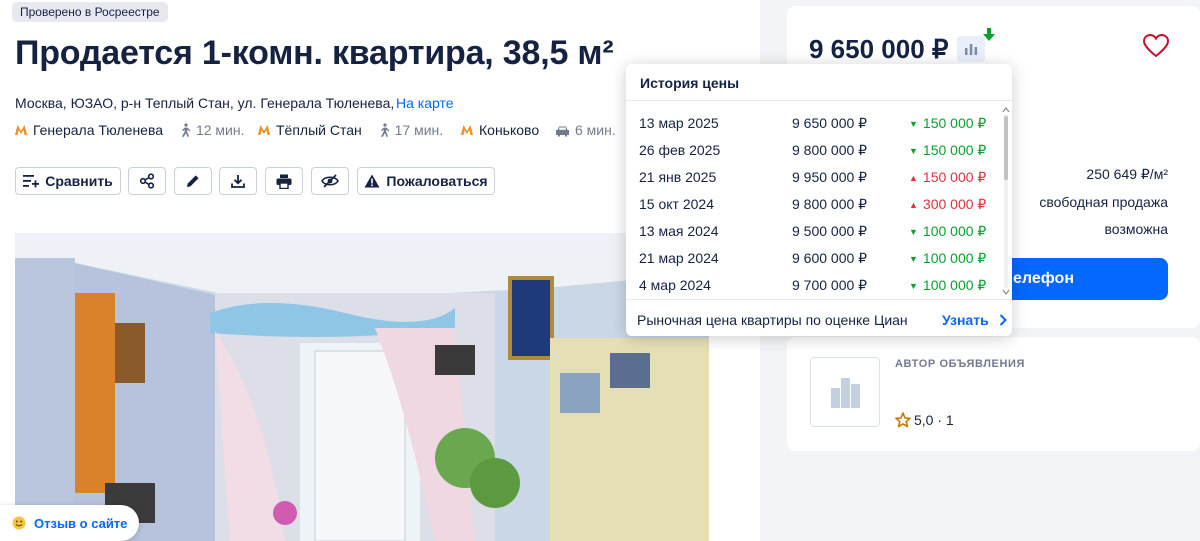 The width and height of the screenshot is (1200, 541). Describe the element at coordinates (690, 83) in the screenshot. I see `popup-title: История цены` at that location.